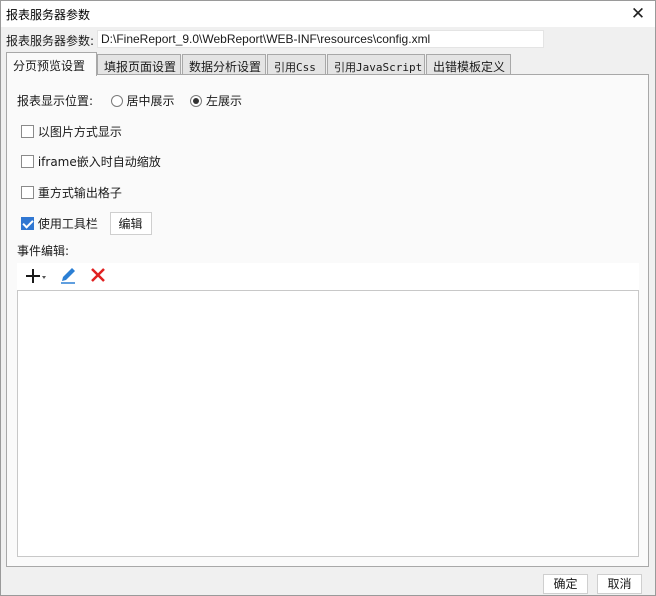 Image resolution: width=656 pixels, height=596 pixels. I want to click on grid-output-checkbox, so click(27, 192).